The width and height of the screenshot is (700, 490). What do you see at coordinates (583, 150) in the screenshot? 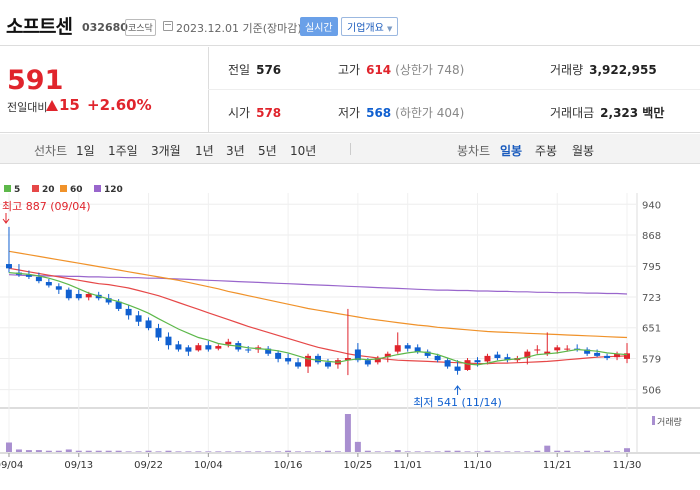
I see `candle-monthly: 월봉` at bounding box center [583, 150].